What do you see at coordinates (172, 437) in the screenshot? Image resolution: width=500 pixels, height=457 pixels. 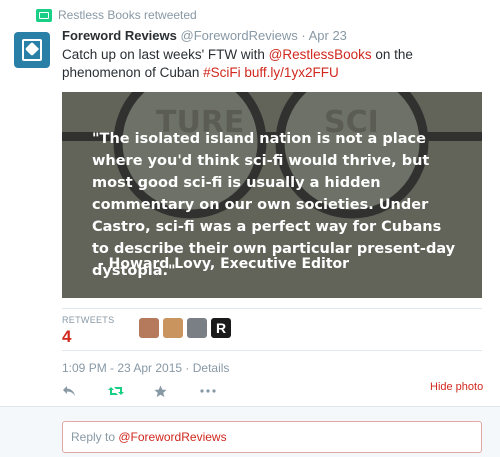 I see `reply-mention: @ForewordReviews` at bounding box center [172, 437].